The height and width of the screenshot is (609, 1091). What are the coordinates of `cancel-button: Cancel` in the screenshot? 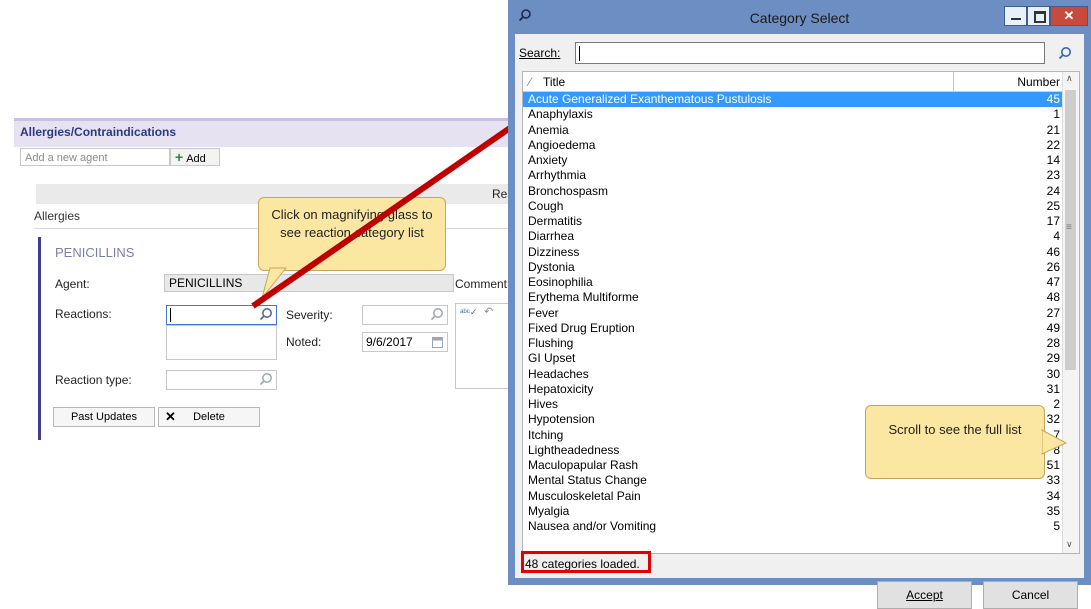 It's located at (1030, 595).